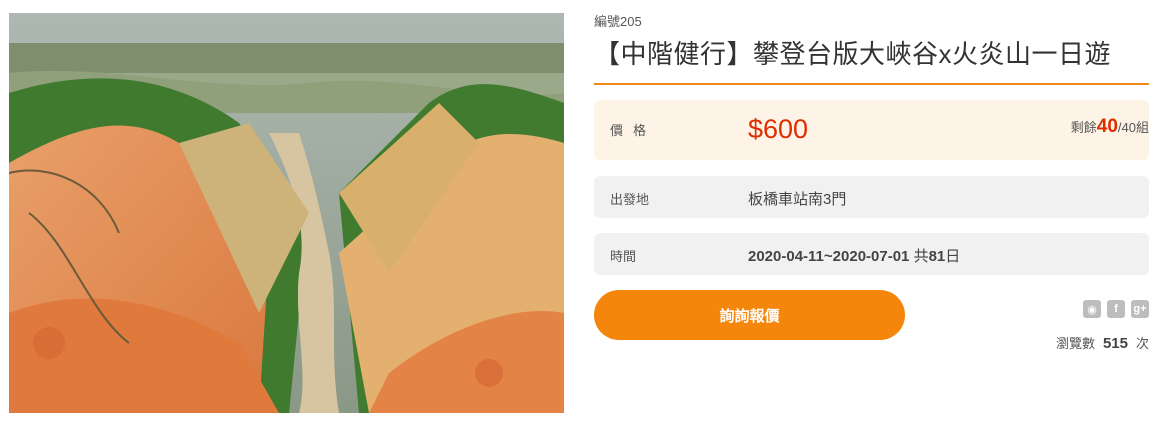 The height and width of the screenshot is (424, 1166). I want to click on view-count: 瀏覽數 515 次, so click(1102, 342).